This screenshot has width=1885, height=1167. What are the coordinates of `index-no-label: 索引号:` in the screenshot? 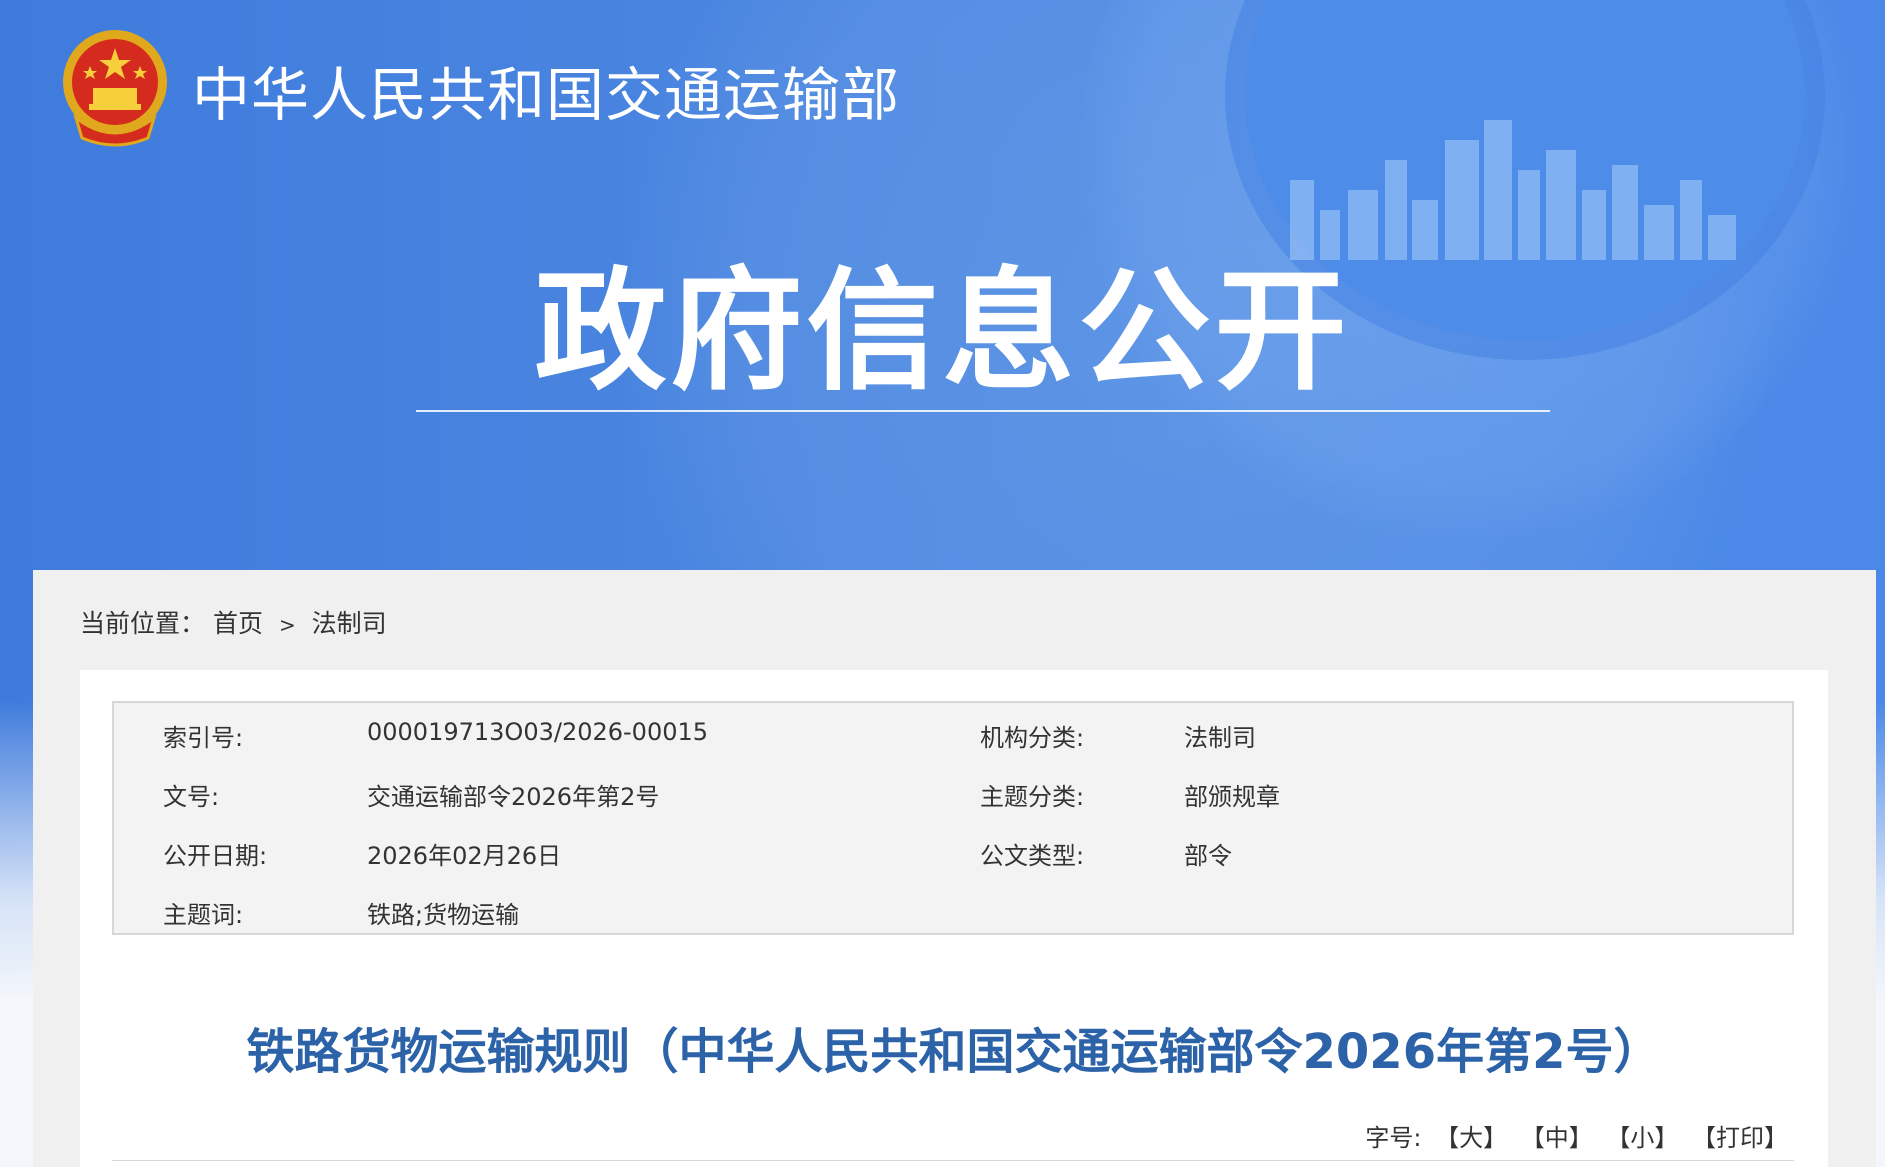 It's located at (203, 738).